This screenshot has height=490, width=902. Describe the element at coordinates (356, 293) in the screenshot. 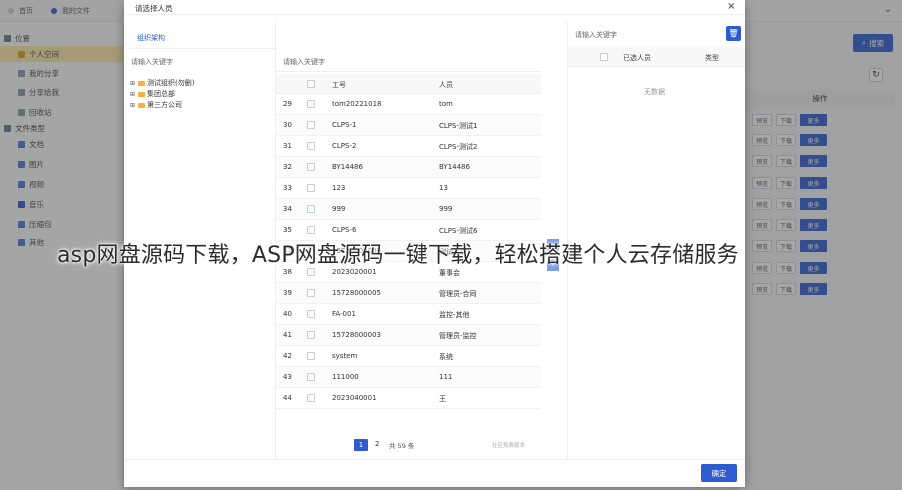

I see `row-id: 15728000005` at that location.